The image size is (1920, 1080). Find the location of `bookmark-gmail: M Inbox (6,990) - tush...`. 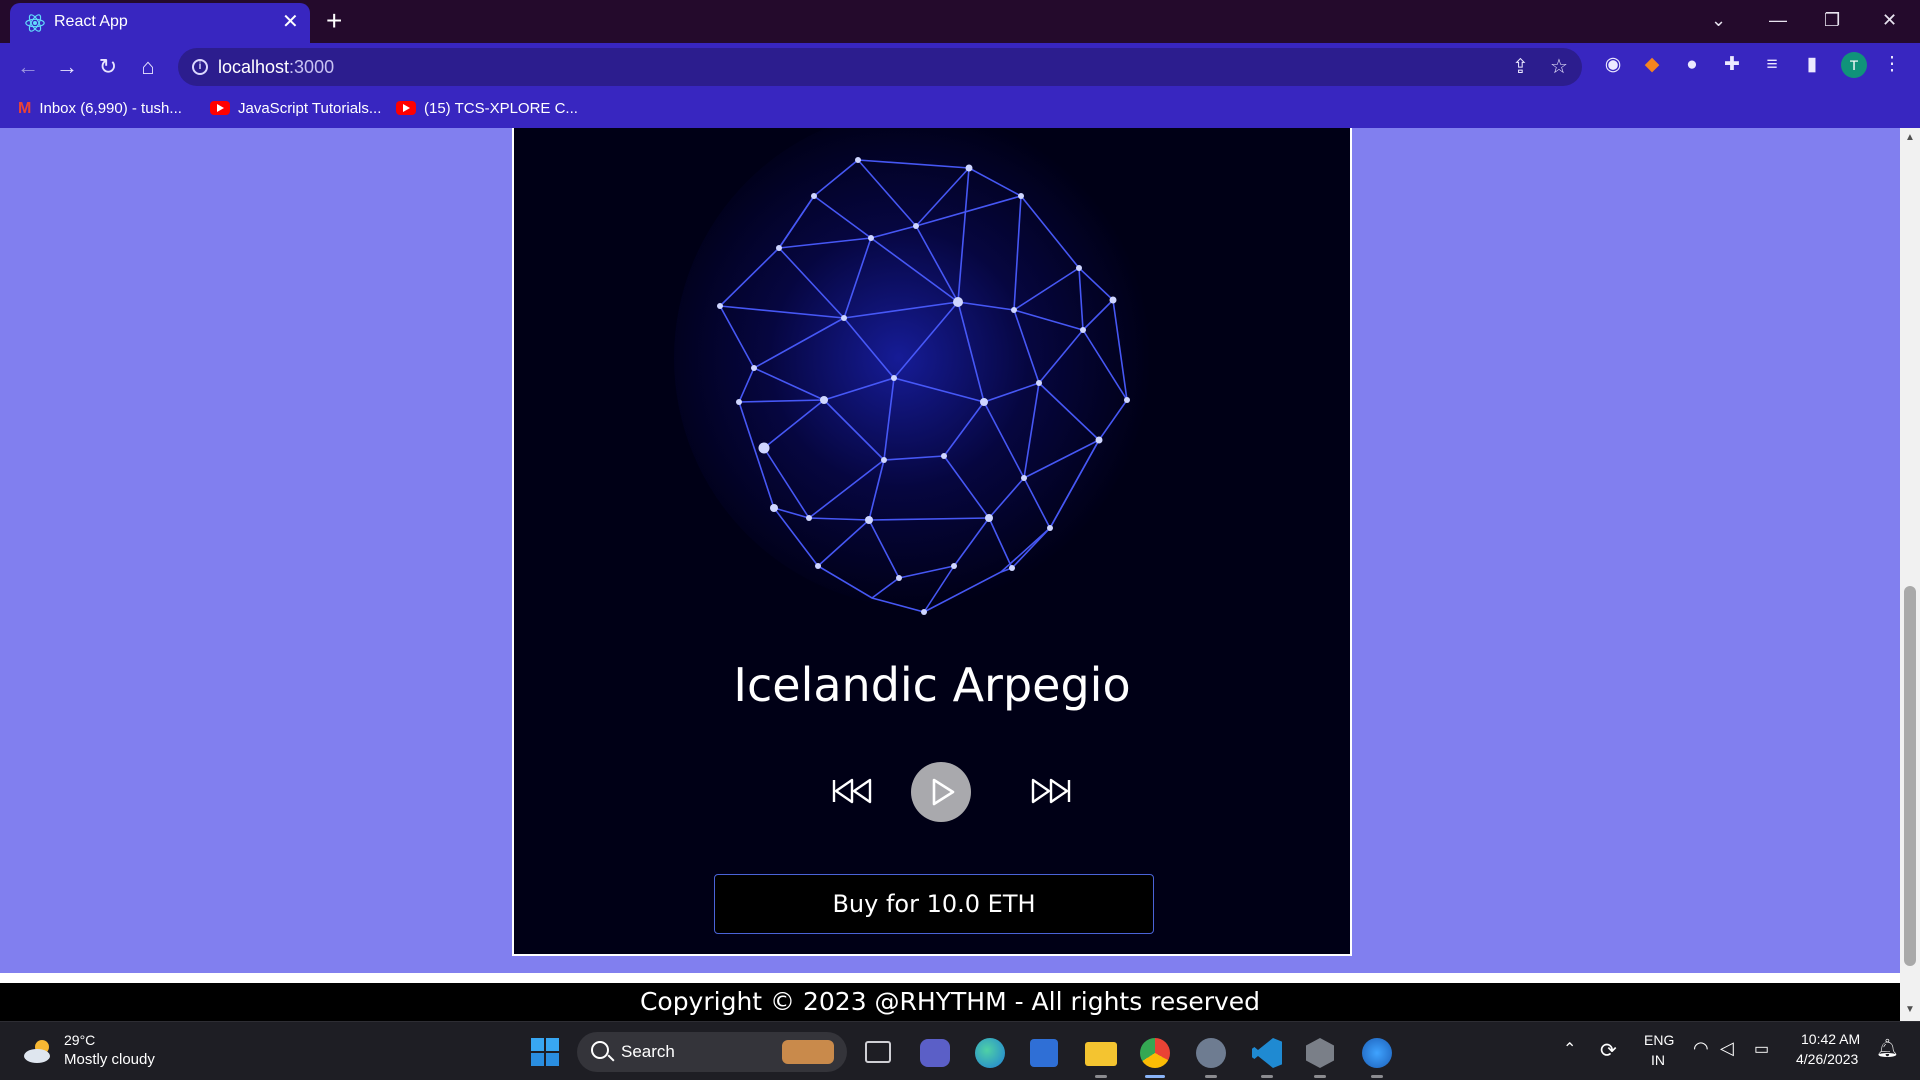

bookmark-gmail: M Inbox (6,990) - tush... is located at coordinates (100, 109).